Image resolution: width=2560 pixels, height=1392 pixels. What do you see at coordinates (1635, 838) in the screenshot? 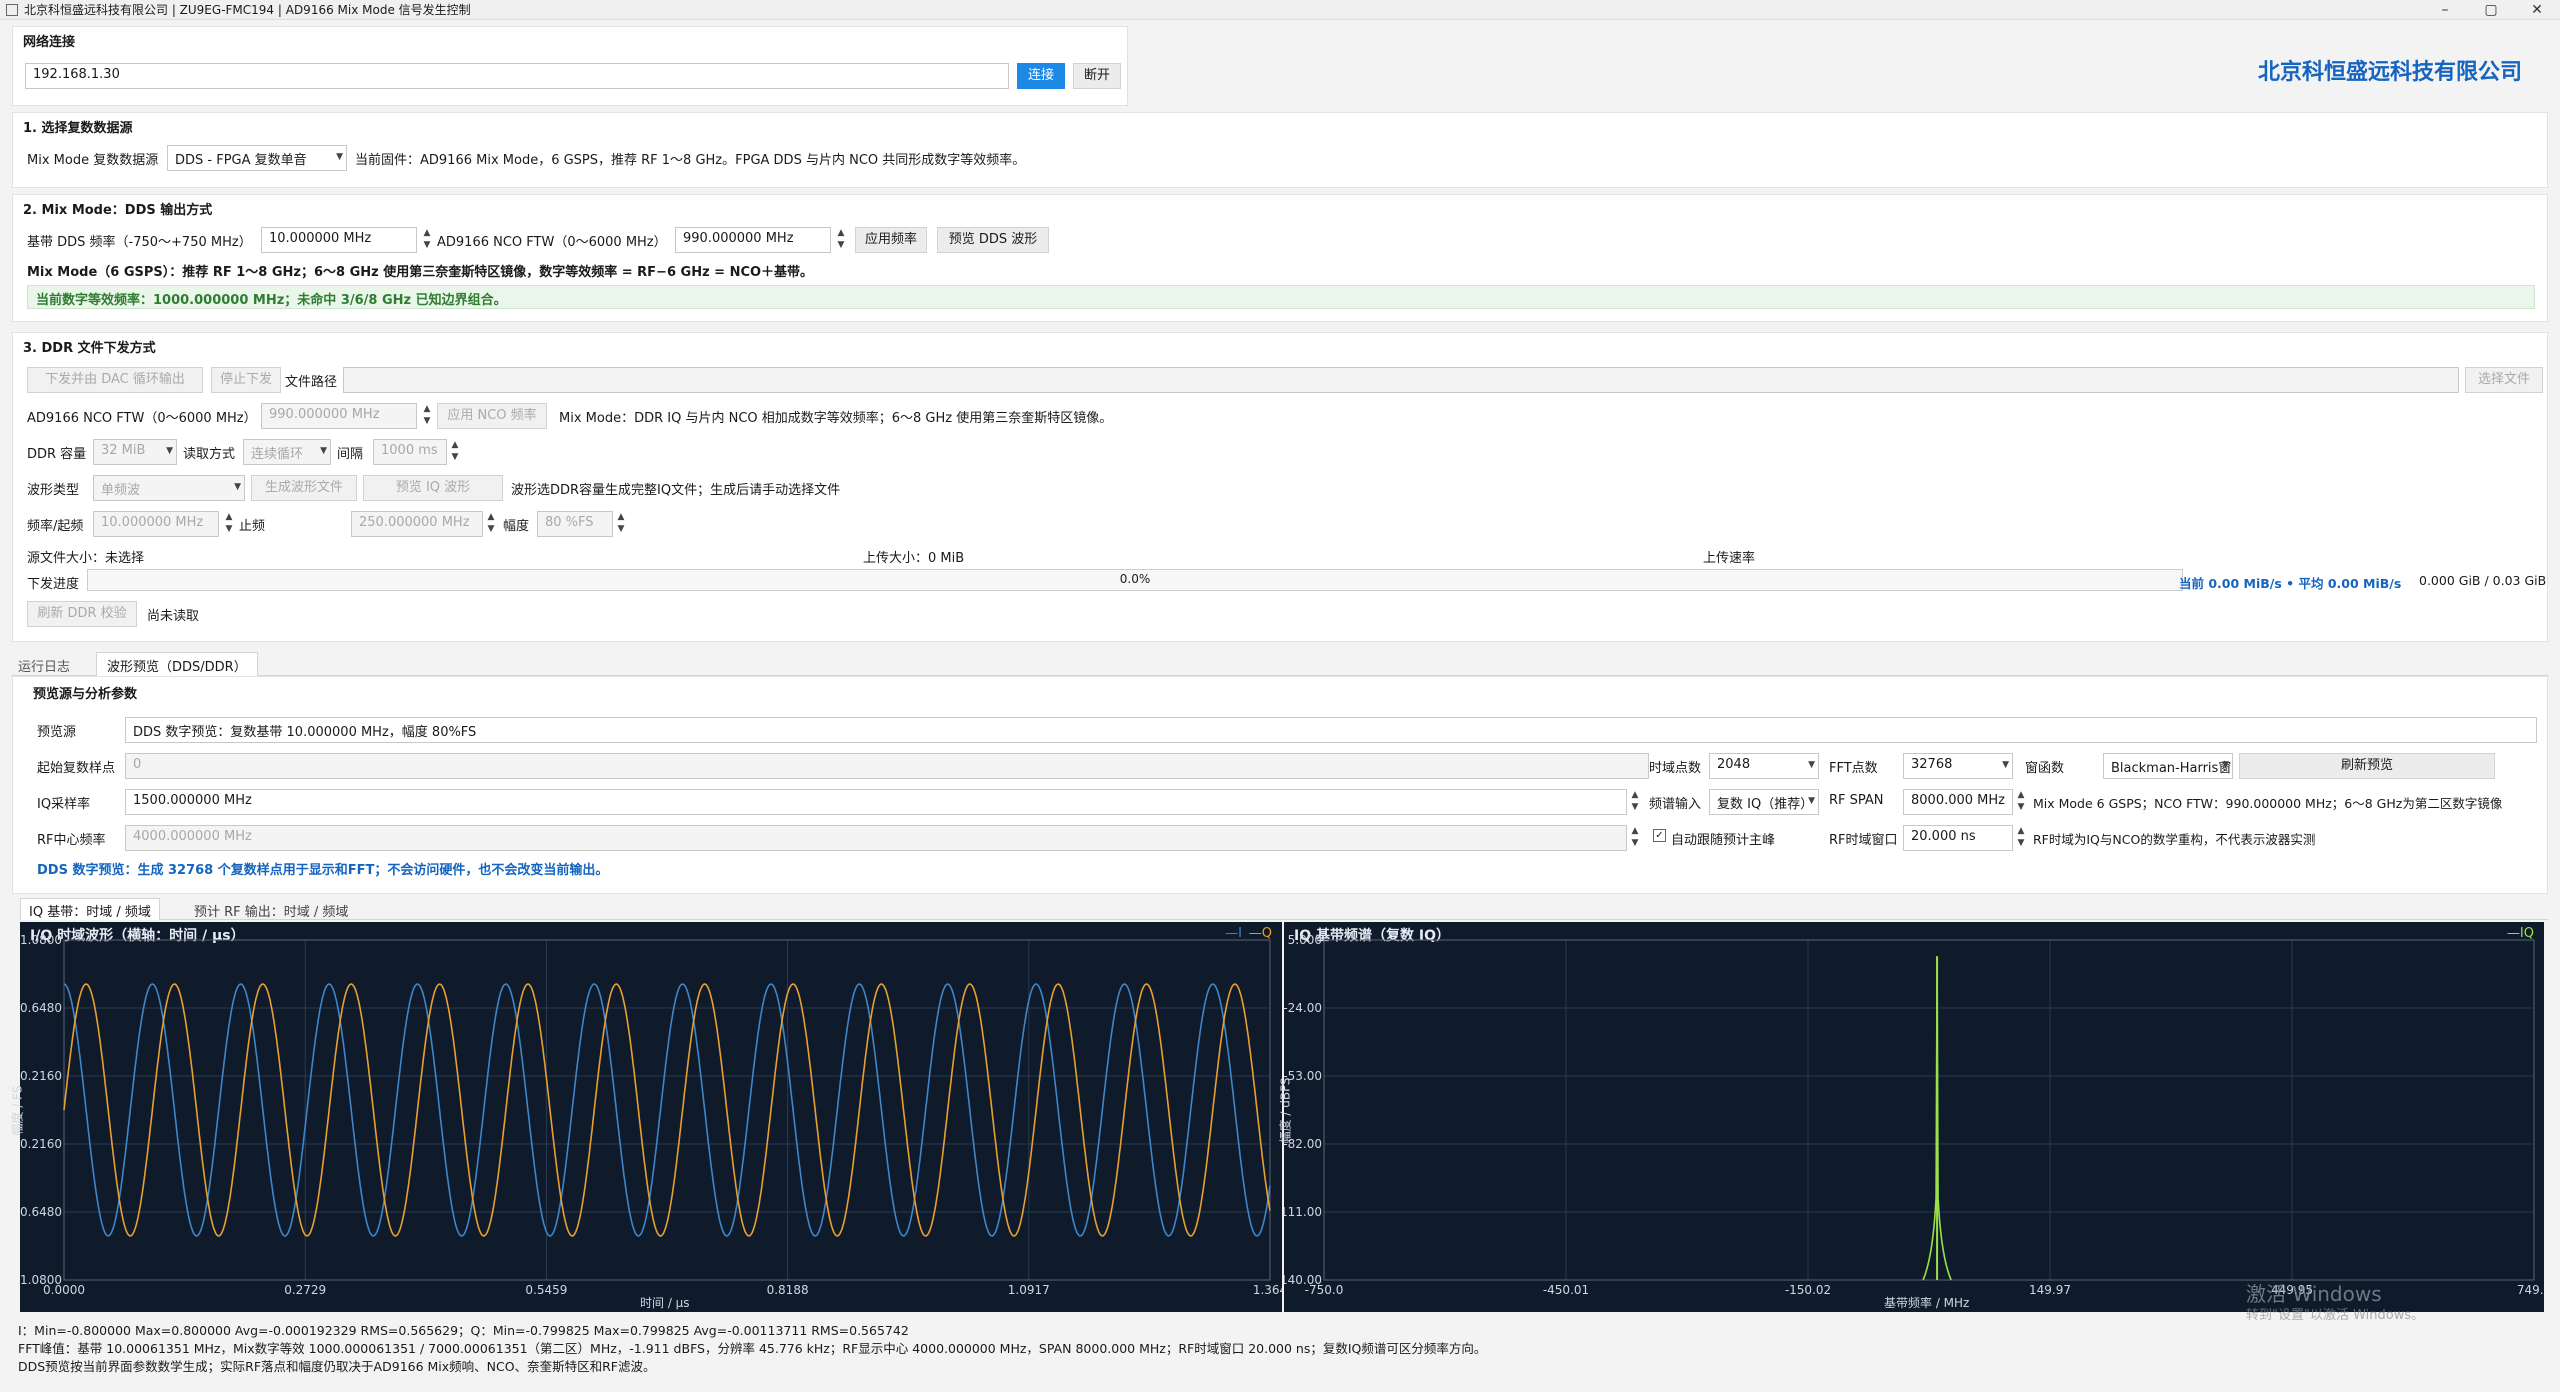
I see `rf-center-spin-icon: ▲ ▼` at bounding box center [1635, 838].